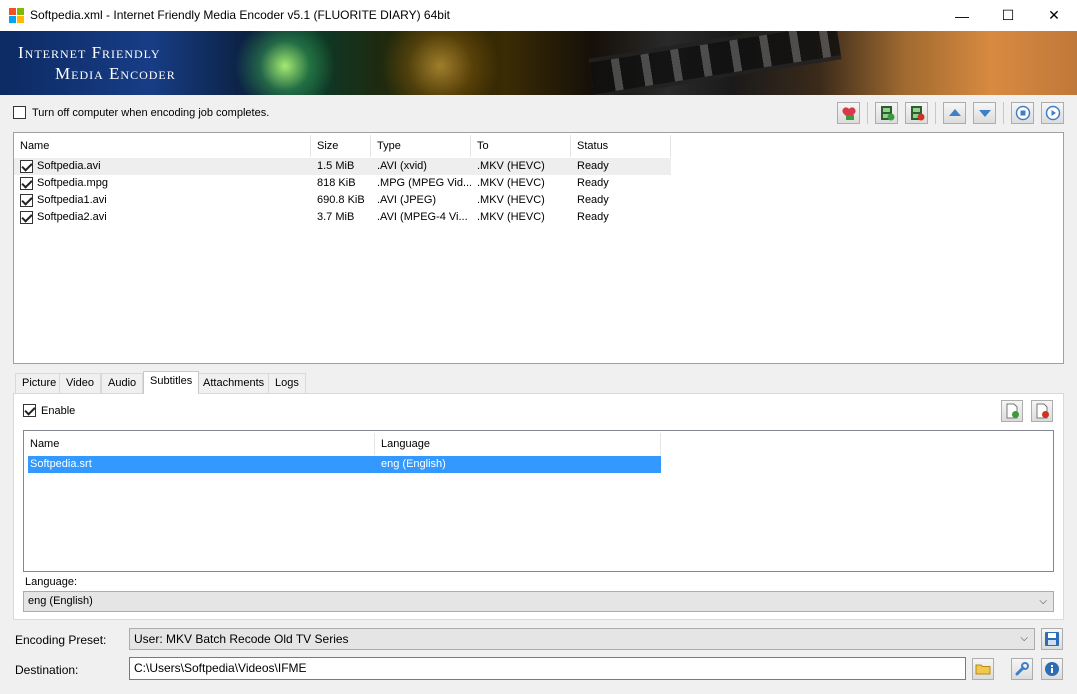  Describe the element at coordinates (171, 382) in the screenshot. I see `tab-subtitles: Subtitles` at that location.